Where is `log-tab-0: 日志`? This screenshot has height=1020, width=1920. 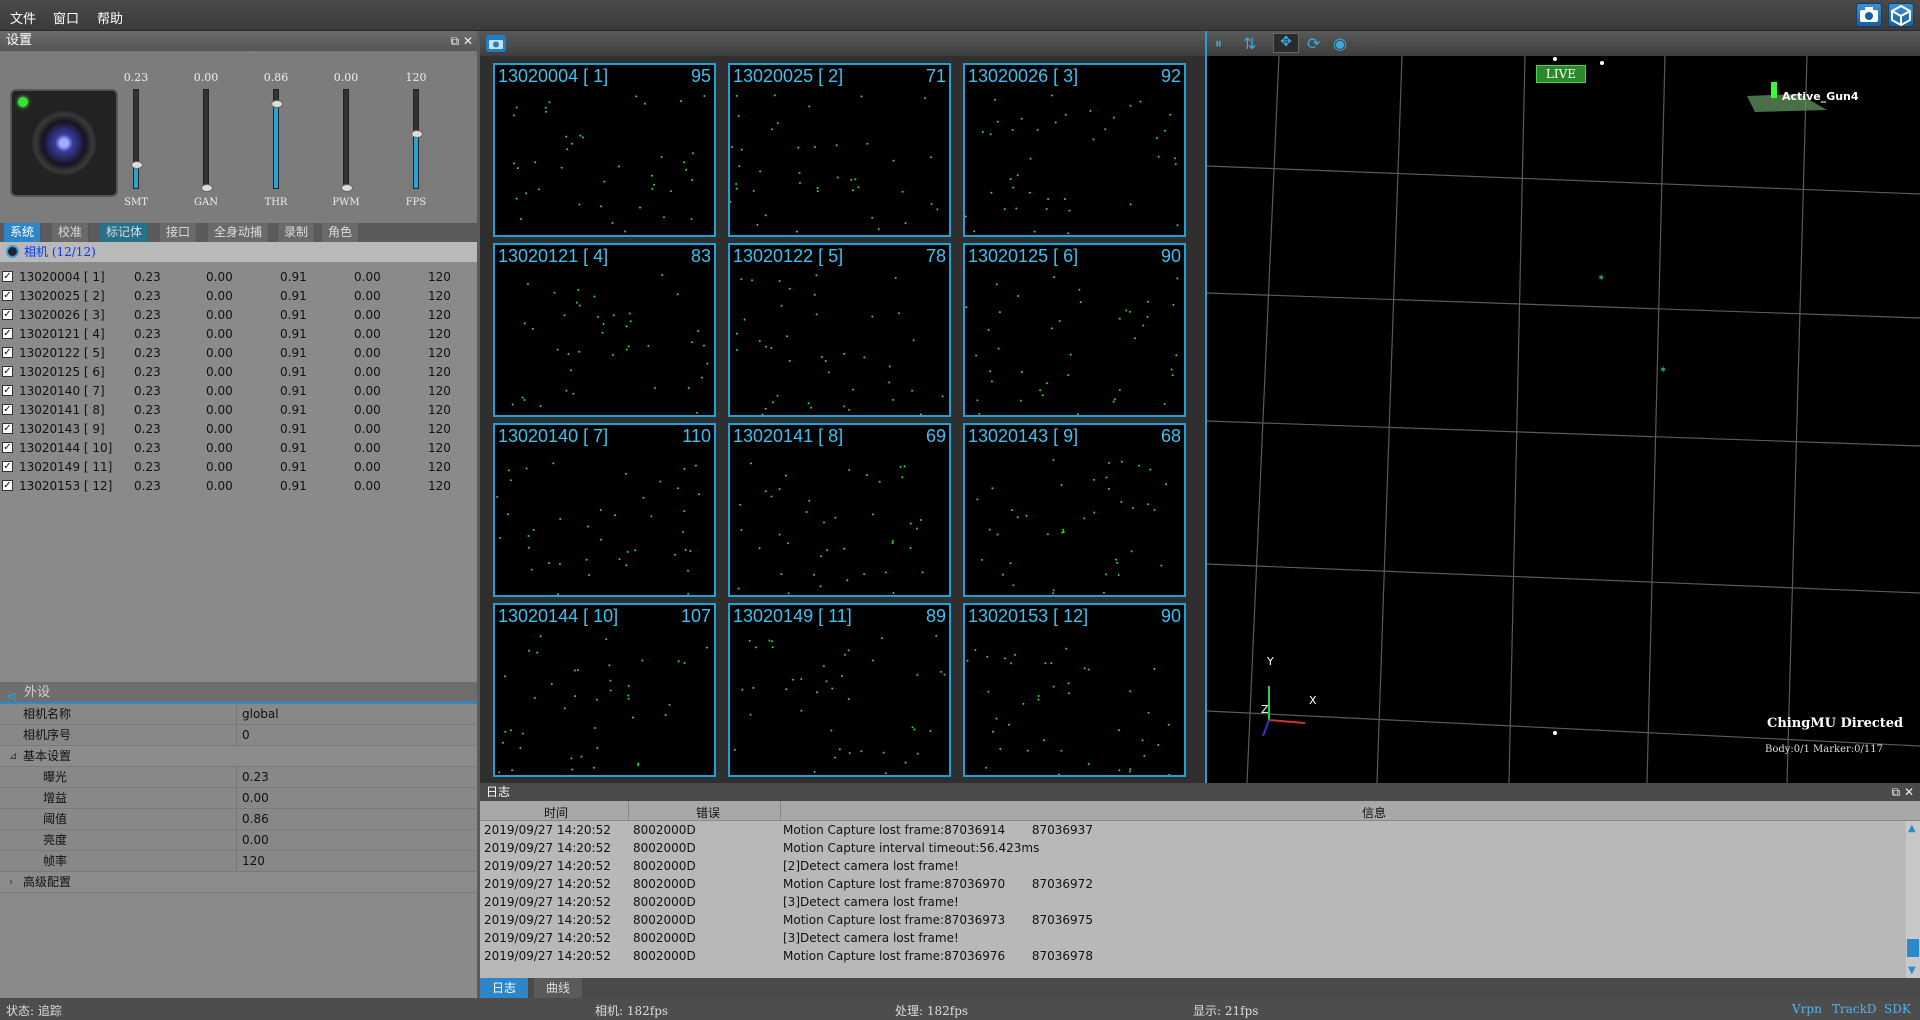 log-tab-0: 日志 is located at coordinates (504, 988).